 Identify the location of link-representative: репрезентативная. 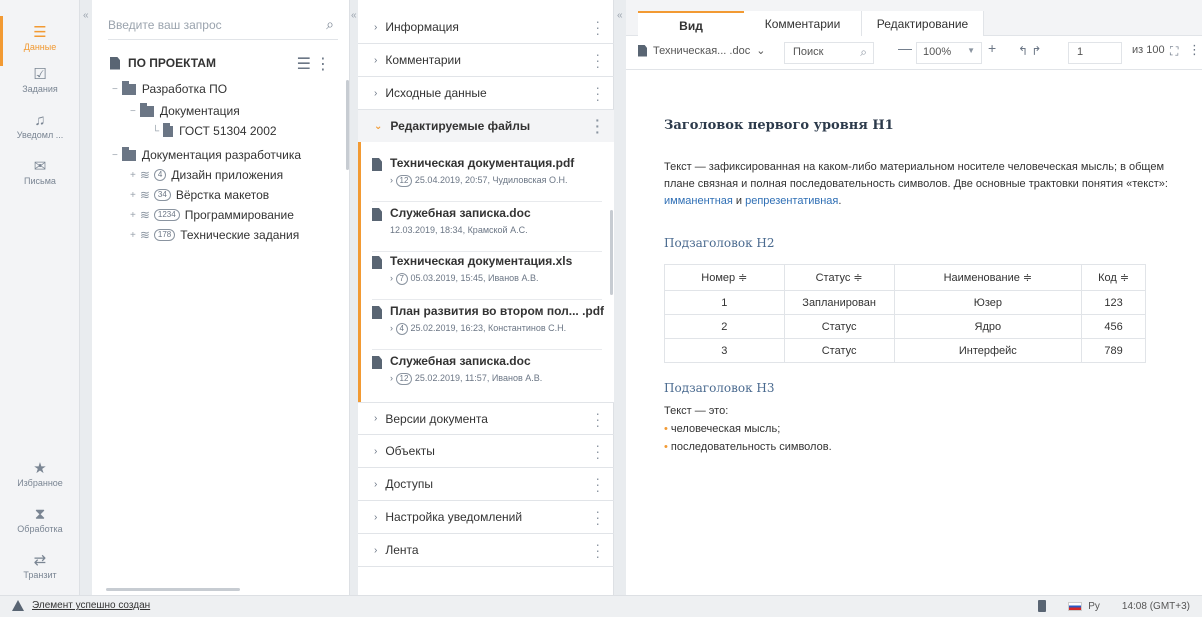
(791, 201).